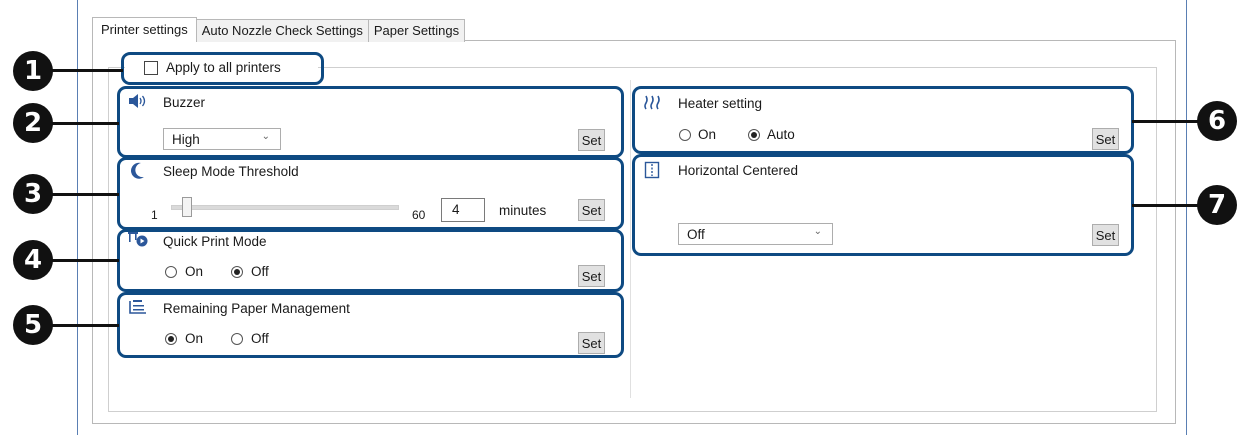  Describe the element at coordinates (416, 30) in the screenshot. I see `tab-paper-settings: Paper Settings` at that location.